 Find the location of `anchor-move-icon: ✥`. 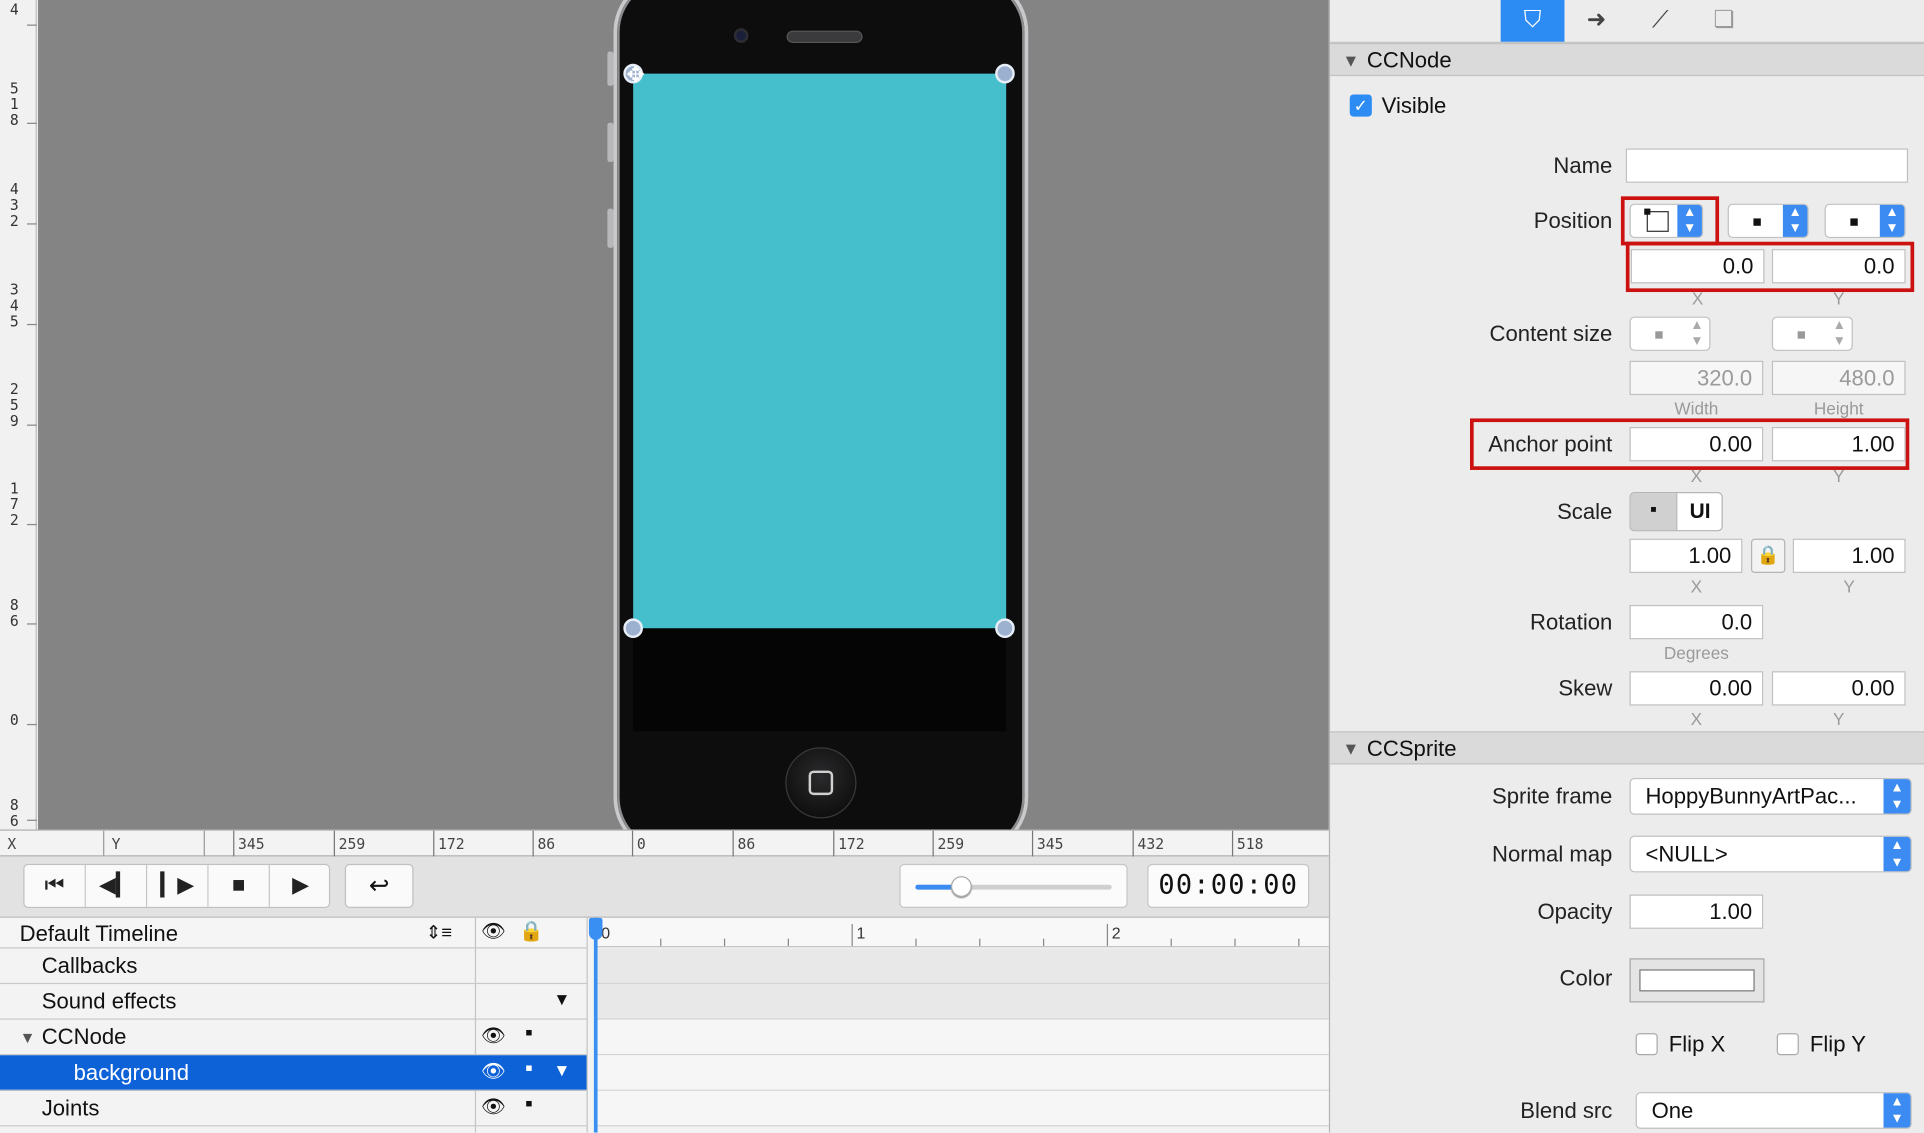

anchor-move-icon: ✥ is located at coordinates (636, 75).